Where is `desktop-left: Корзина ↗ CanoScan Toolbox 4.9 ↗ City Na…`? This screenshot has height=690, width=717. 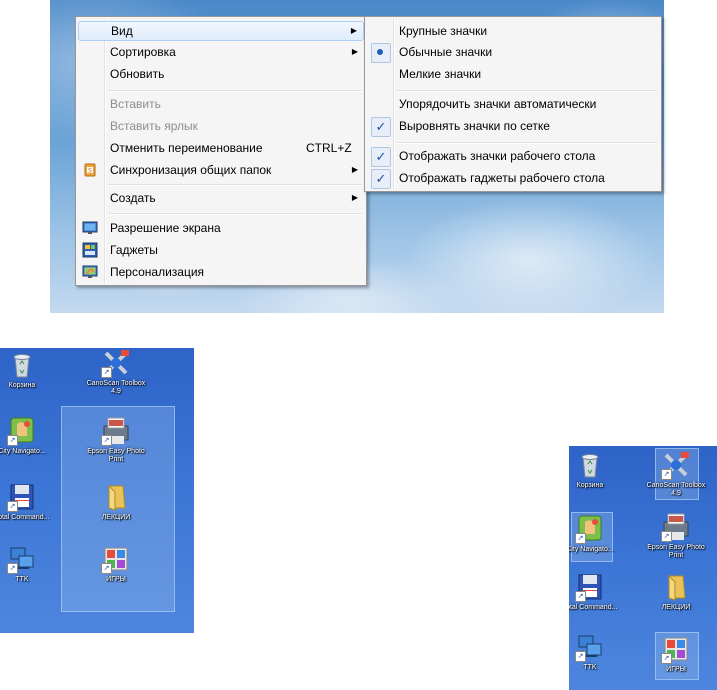
desktop-left: Корзина ↗ CanoScan Toolbox 4.9 ↗ City Na… is located at coordinates (97, 490).